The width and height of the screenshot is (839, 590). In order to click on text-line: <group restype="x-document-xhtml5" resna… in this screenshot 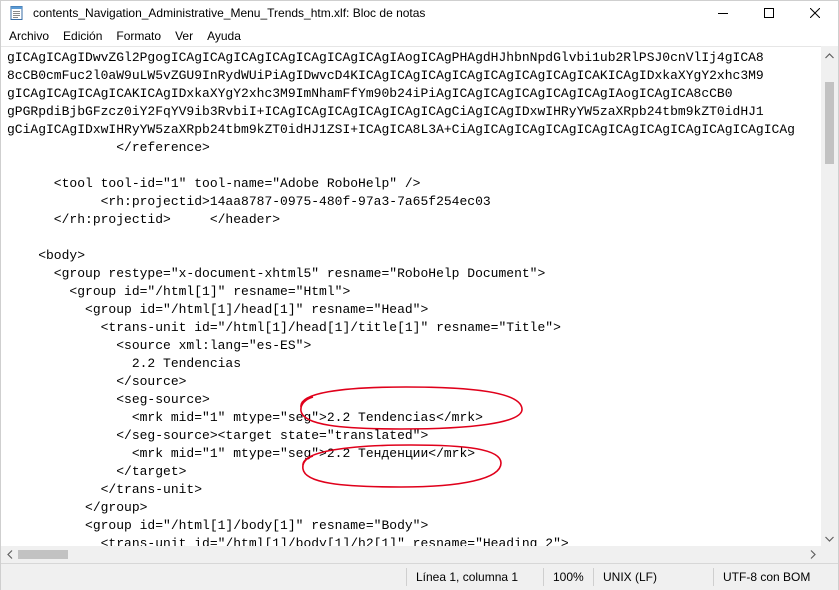, I will do `click(276, 273)`.